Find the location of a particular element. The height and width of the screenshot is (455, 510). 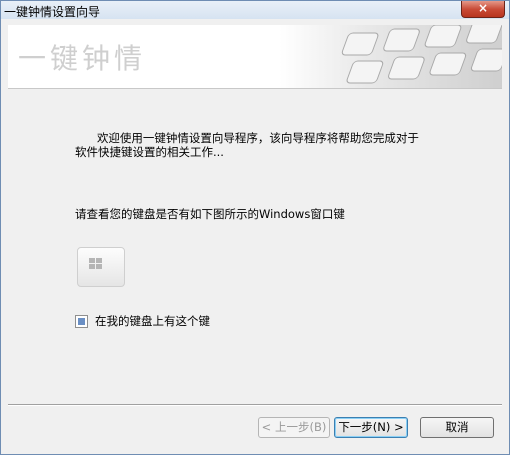

windows-key-image is located at coordinates (101, 267).